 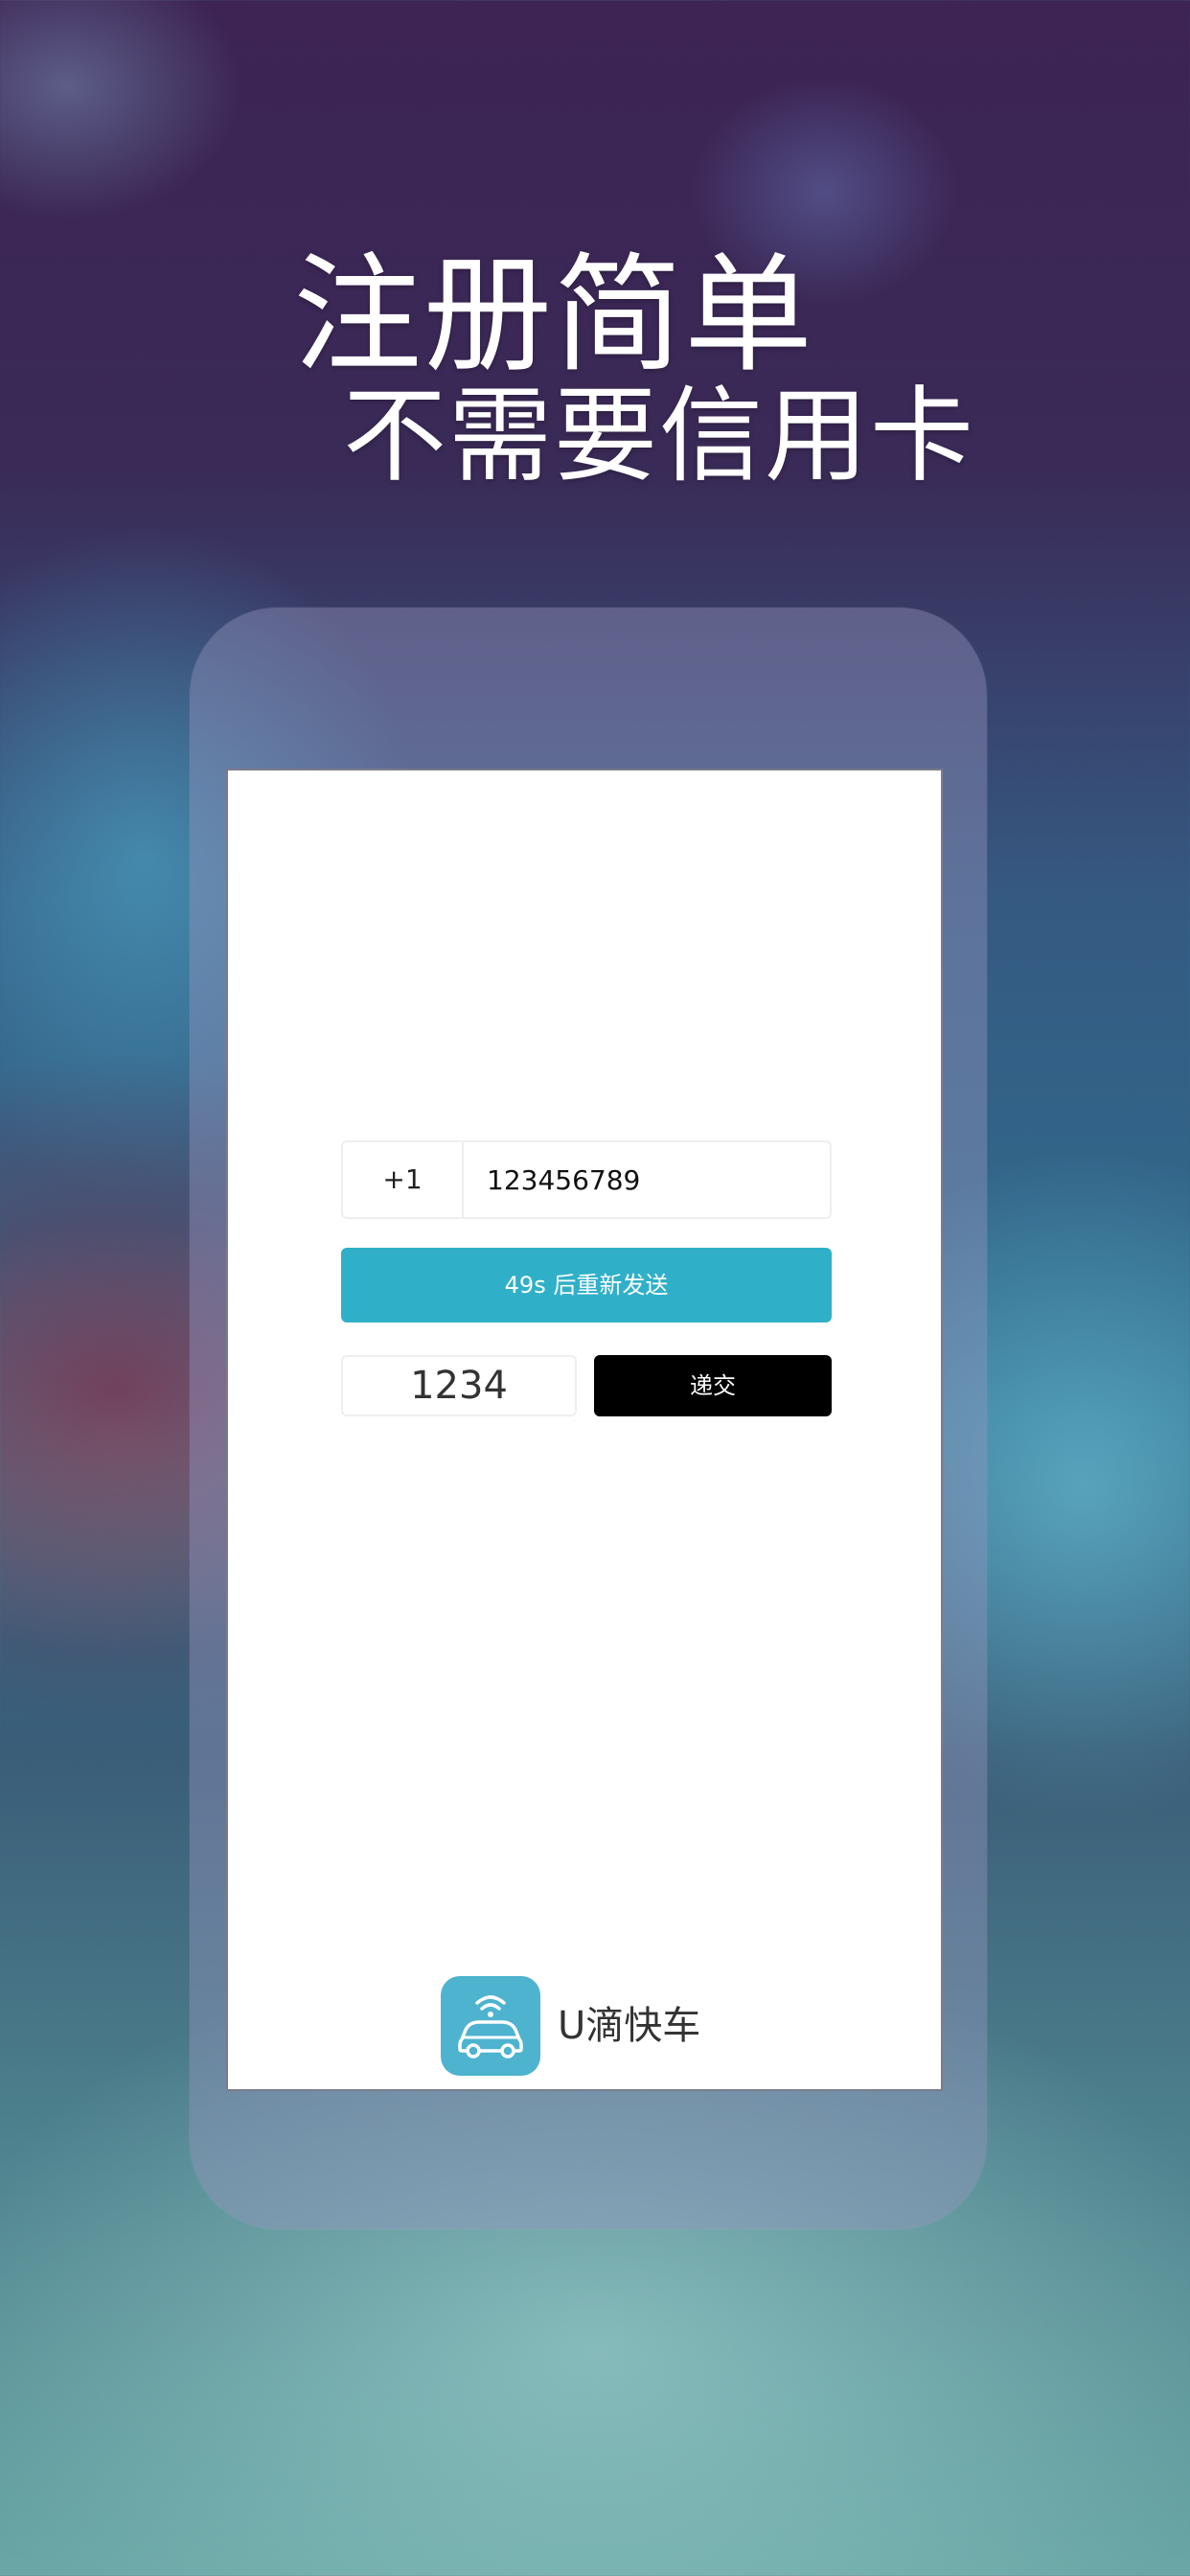 I want to click on phone-number-input, so click(x=657, y=1179).